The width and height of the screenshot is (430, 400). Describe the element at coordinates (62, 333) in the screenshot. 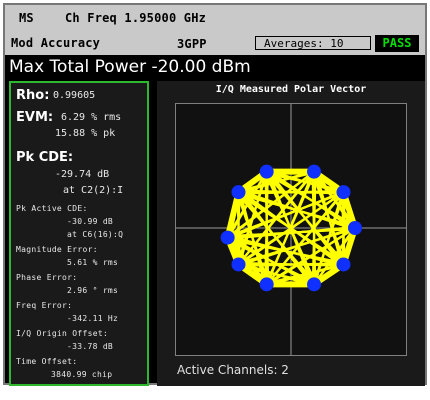

I see `iq-origin-offset-label: I/Q Origin Offset:` at that location.